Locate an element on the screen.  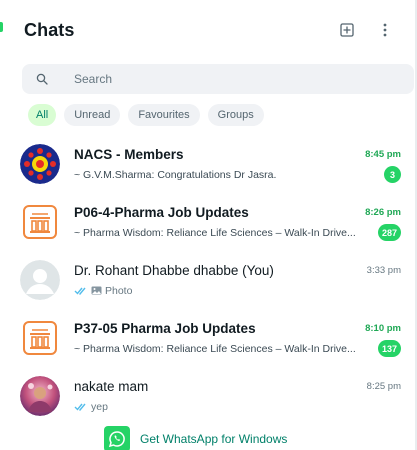
menu-button is located at coordinates (385, 30).